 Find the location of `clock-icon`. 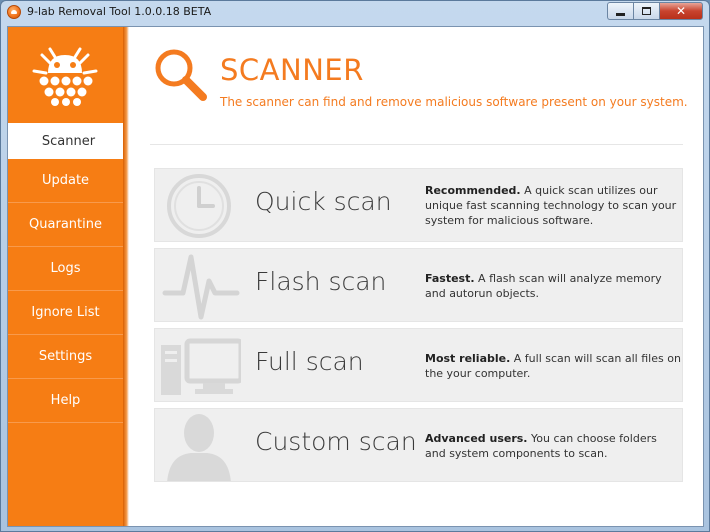

clock-icon is located at coordinates (199, 206).